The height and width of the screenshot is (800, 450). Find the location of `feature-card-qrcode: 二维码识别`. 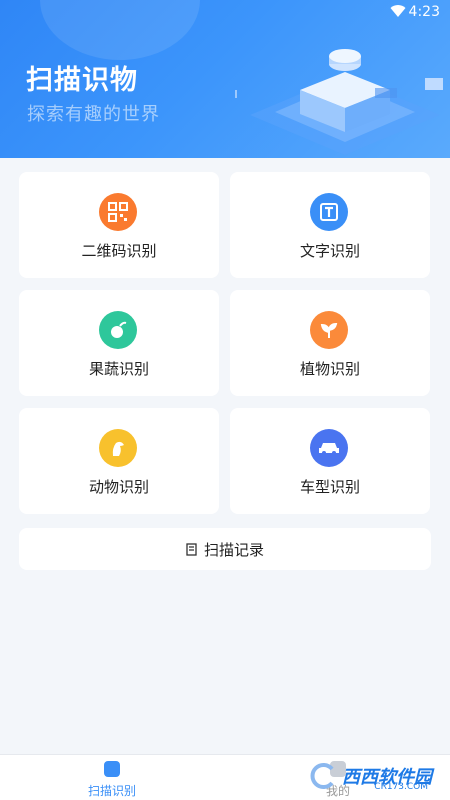

feature-card-qrcode: 二维码识别 is located at coordinates (119, 225).